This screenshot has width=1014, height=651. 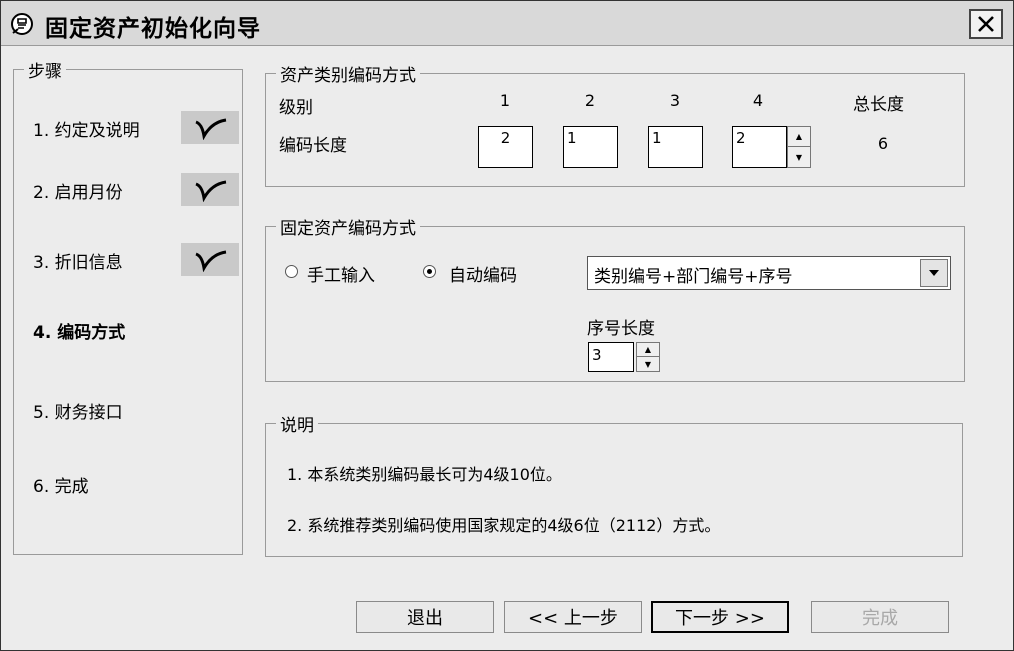 I want to click on sequence-length-spinner: ▲ ▼, so click(x=648, y=357).